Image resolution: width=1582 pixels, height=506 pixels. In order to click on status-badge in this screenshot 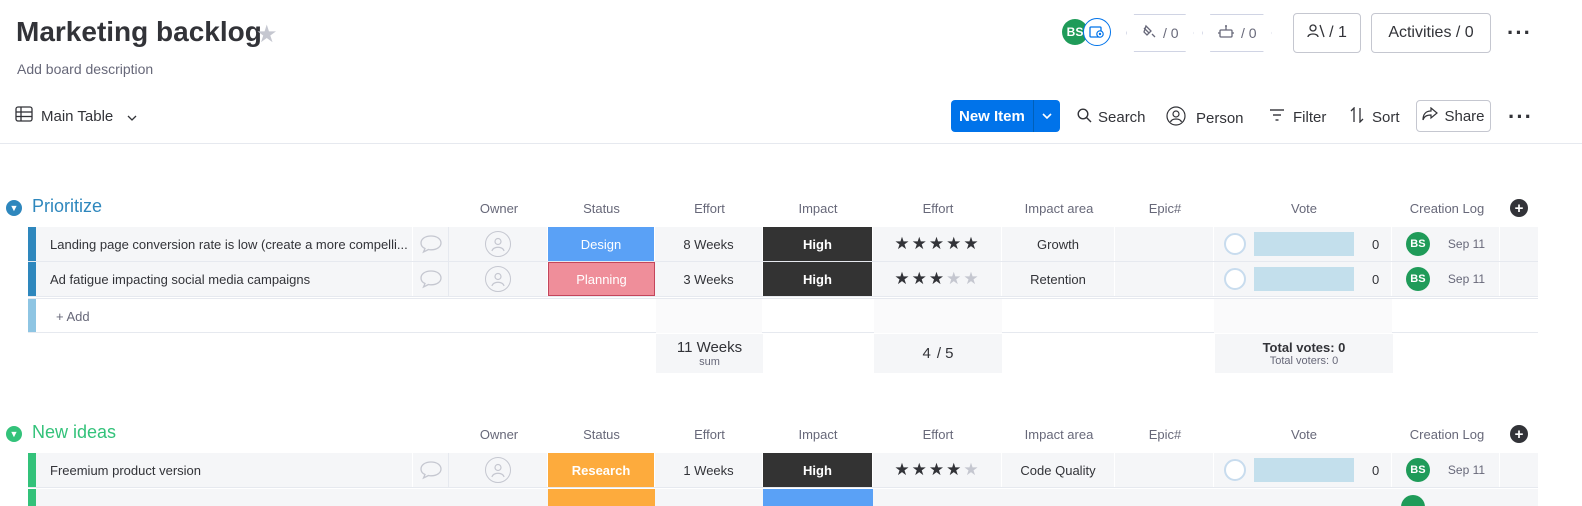, I will do `click(601, 497)`.